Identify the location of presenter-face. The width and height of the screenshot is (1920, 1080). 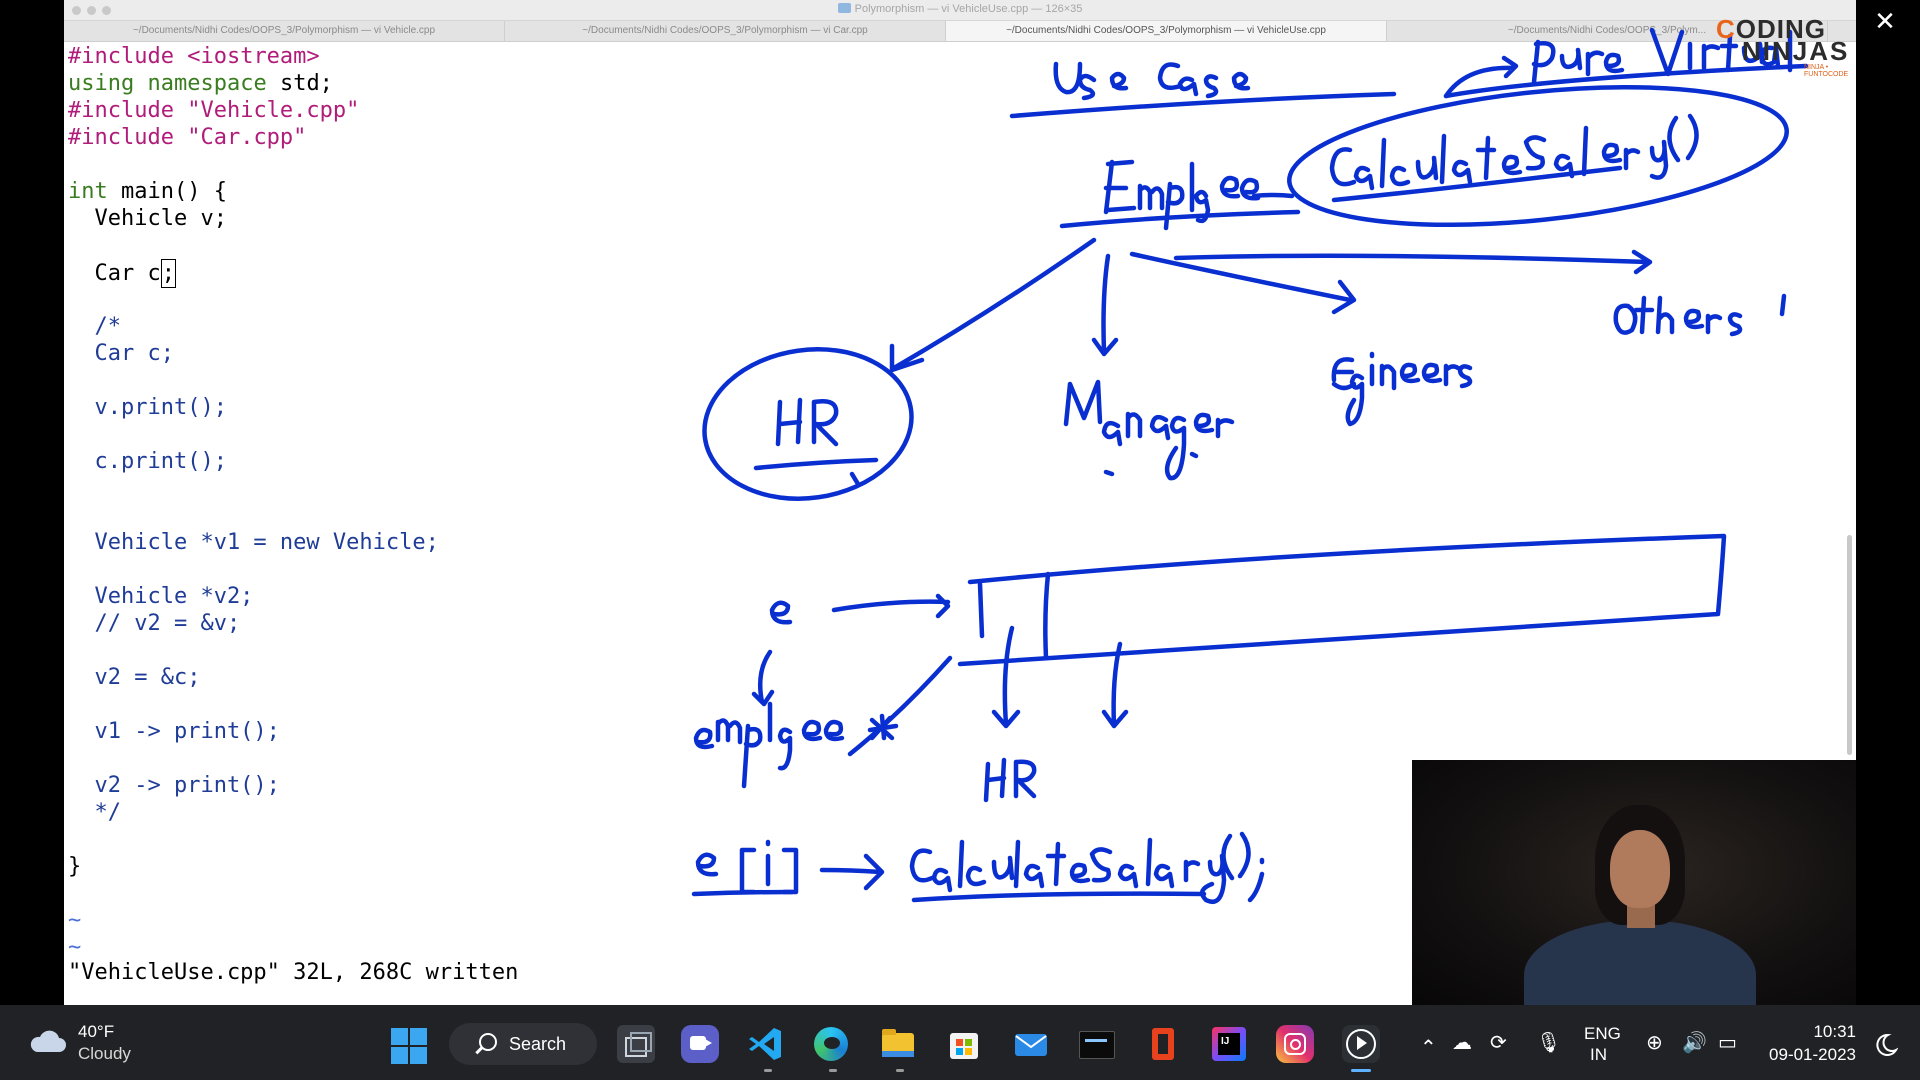
(1640, 869).